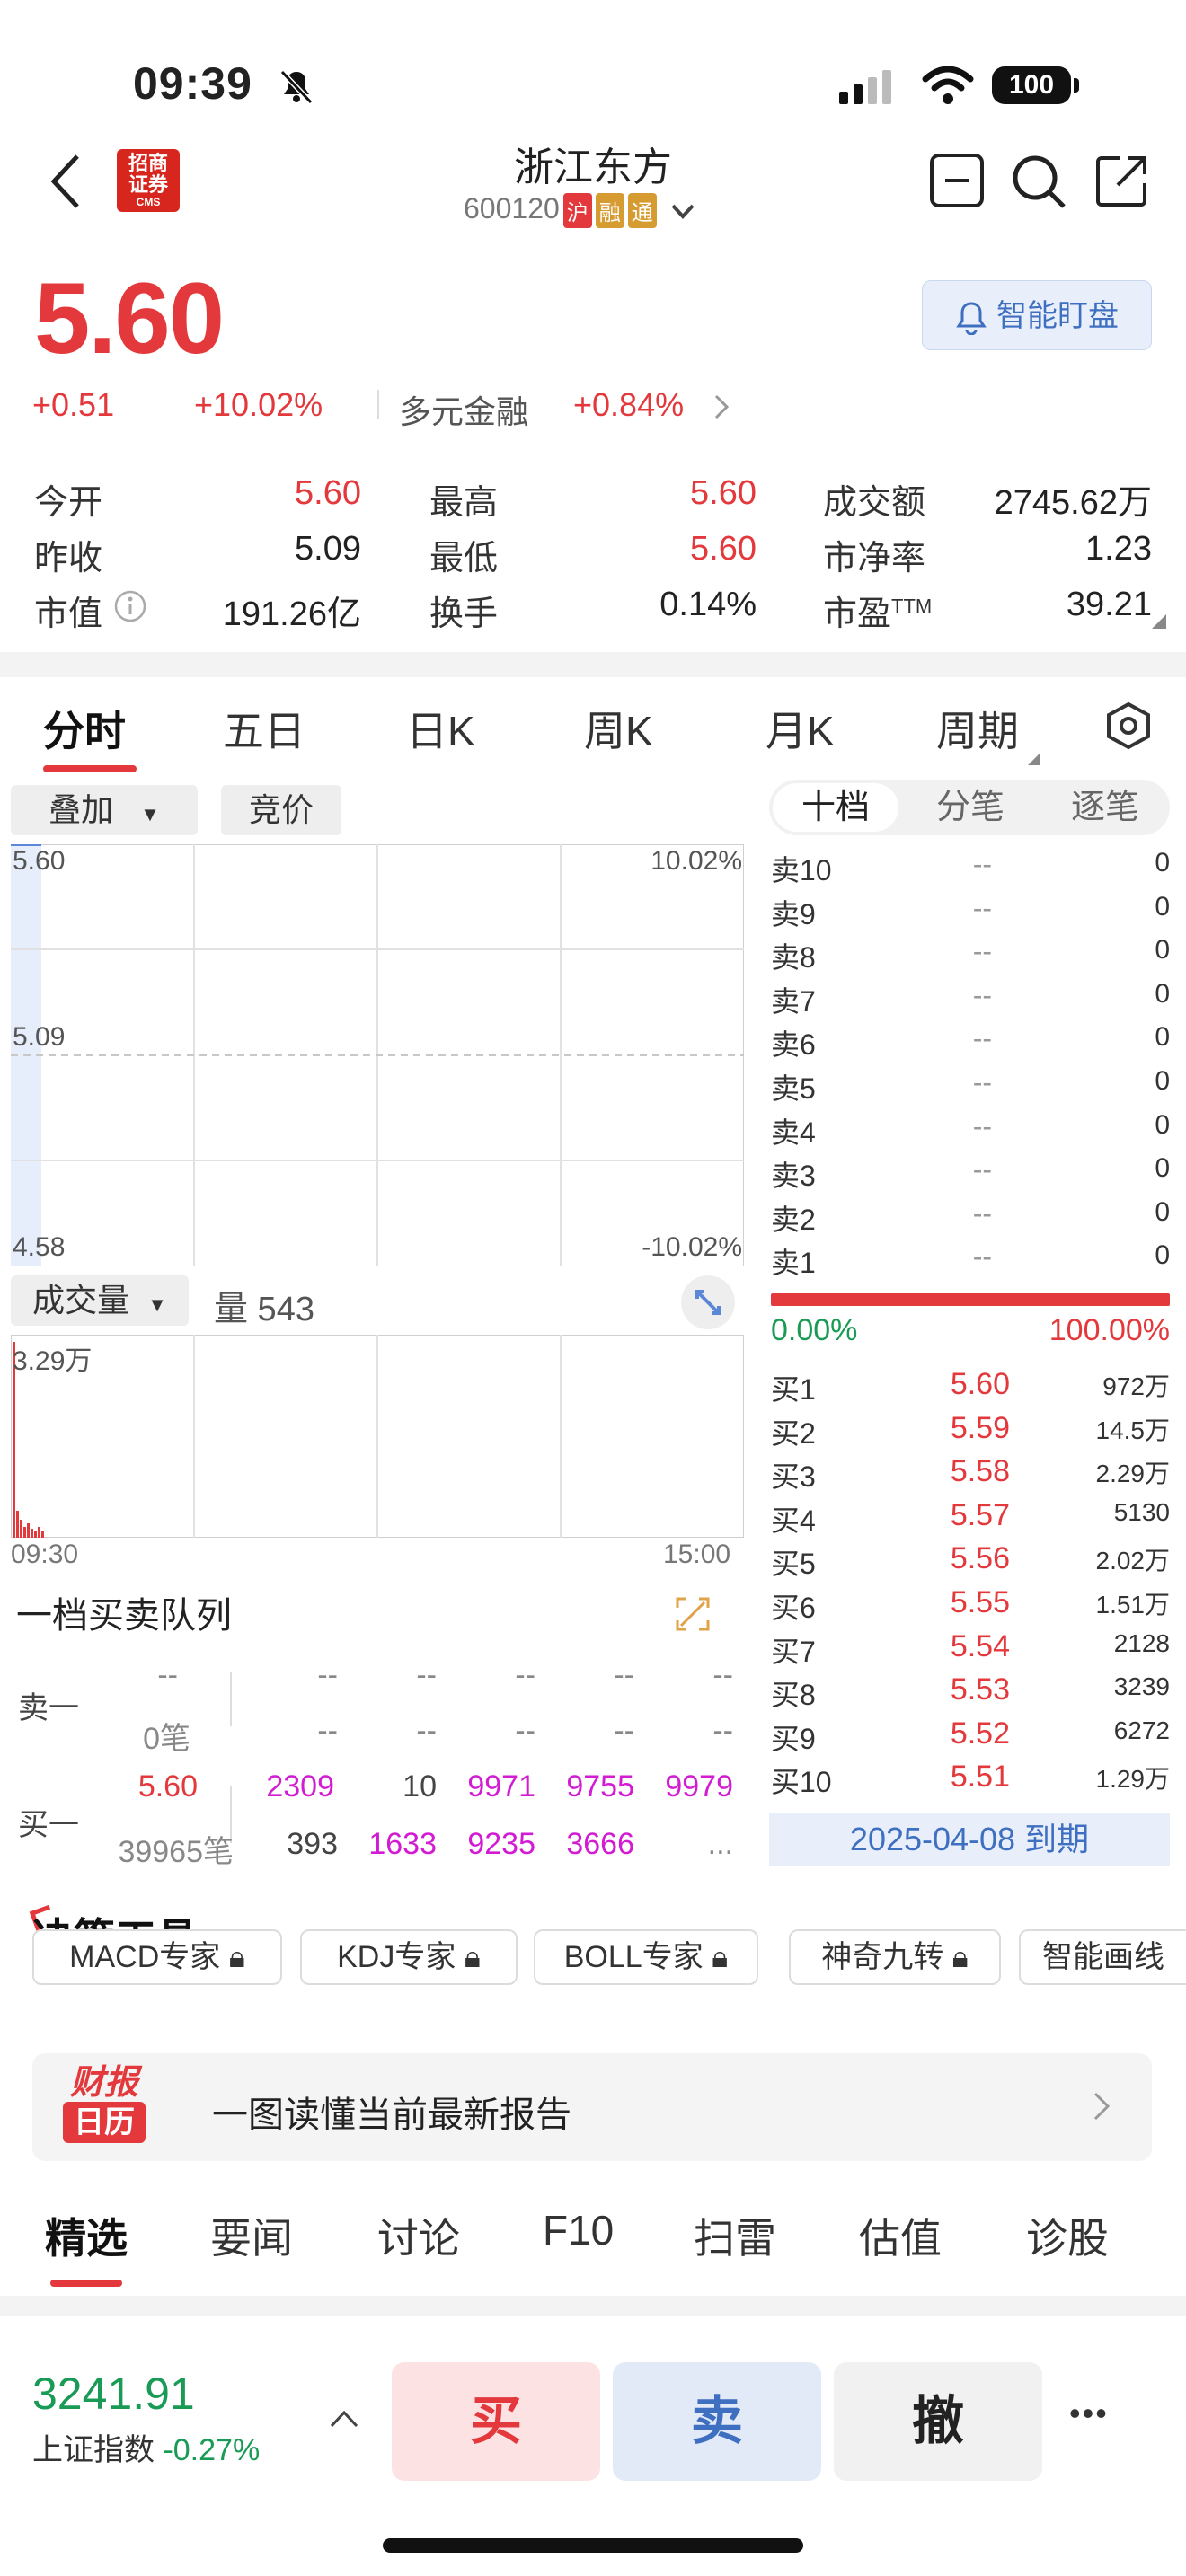 The width and height of the screenshot is (1186, 2576). What do you see at coordinates (86, 2235) in the screenshot?
I see `tab-featured: 精选` at bounding box center [86, 2235].